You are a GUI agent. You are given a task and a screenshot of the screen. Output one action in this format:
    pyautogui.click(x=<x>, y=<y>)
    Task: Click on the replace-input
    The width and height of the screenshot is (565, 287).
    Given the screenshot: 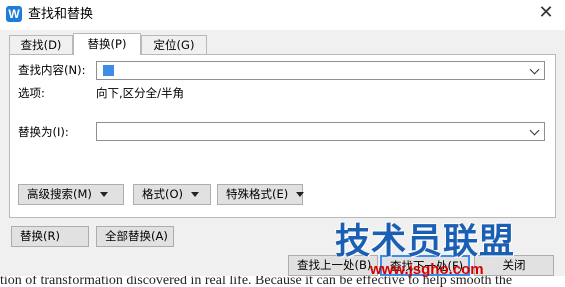 What is the action you would take?
    pyautogui.click(x=320, y=131)
    